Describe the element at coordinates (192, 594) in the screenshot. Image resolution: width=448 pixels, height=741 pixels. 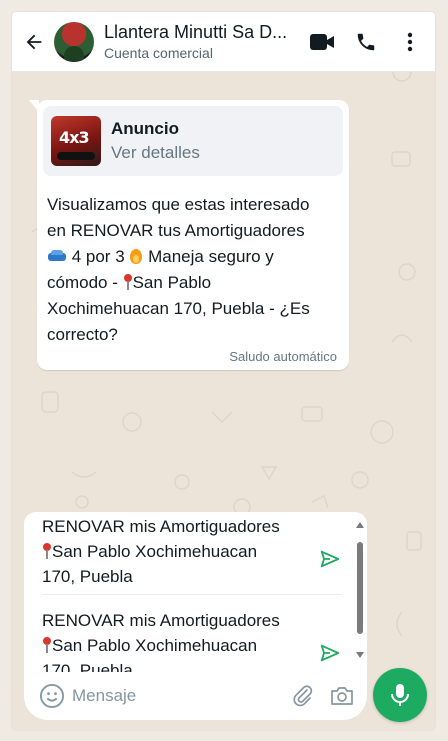
I see `suggestion-divider` at that location.